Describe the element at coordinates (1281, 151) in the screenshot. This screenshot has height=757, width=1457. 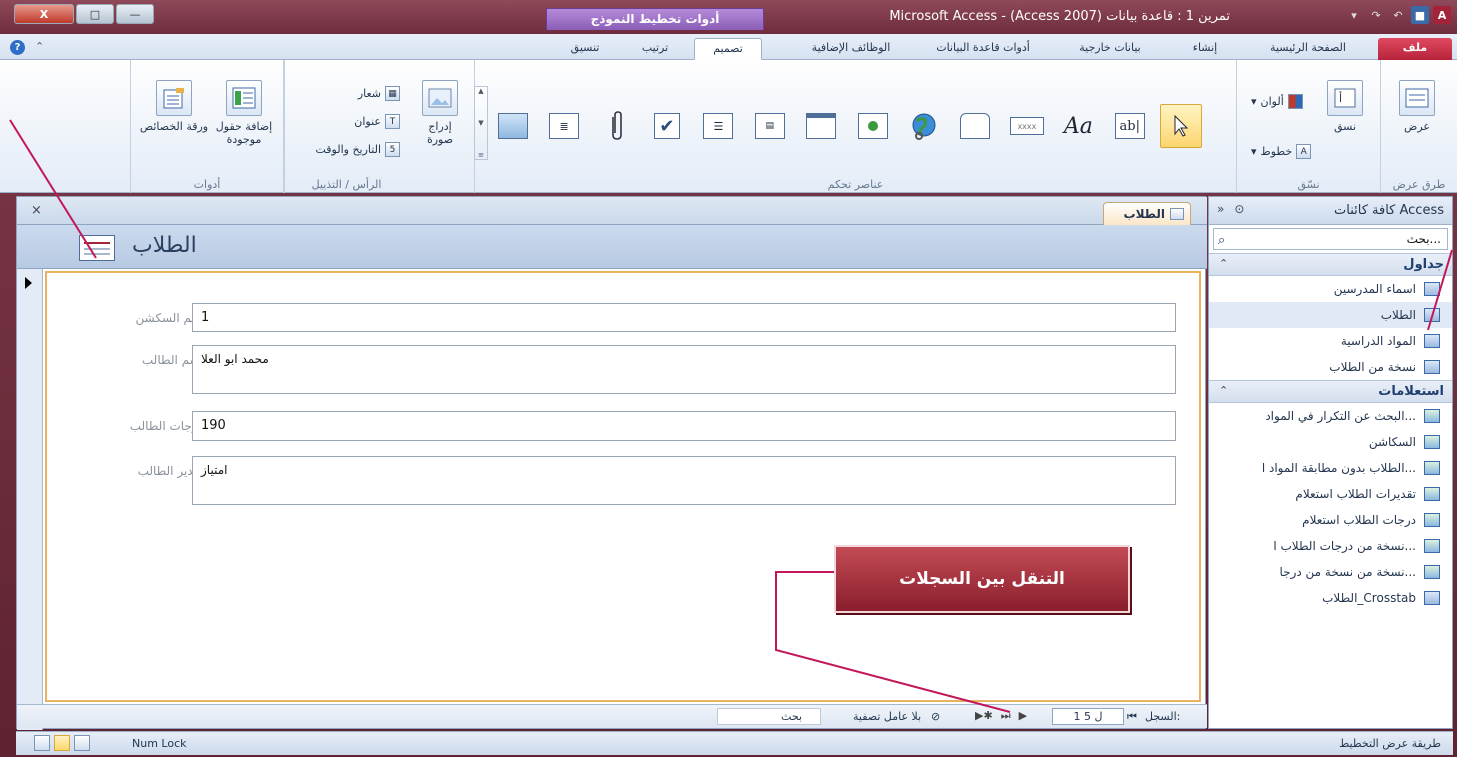
I see `fonts-button: ▾ خطوط A` at that location.